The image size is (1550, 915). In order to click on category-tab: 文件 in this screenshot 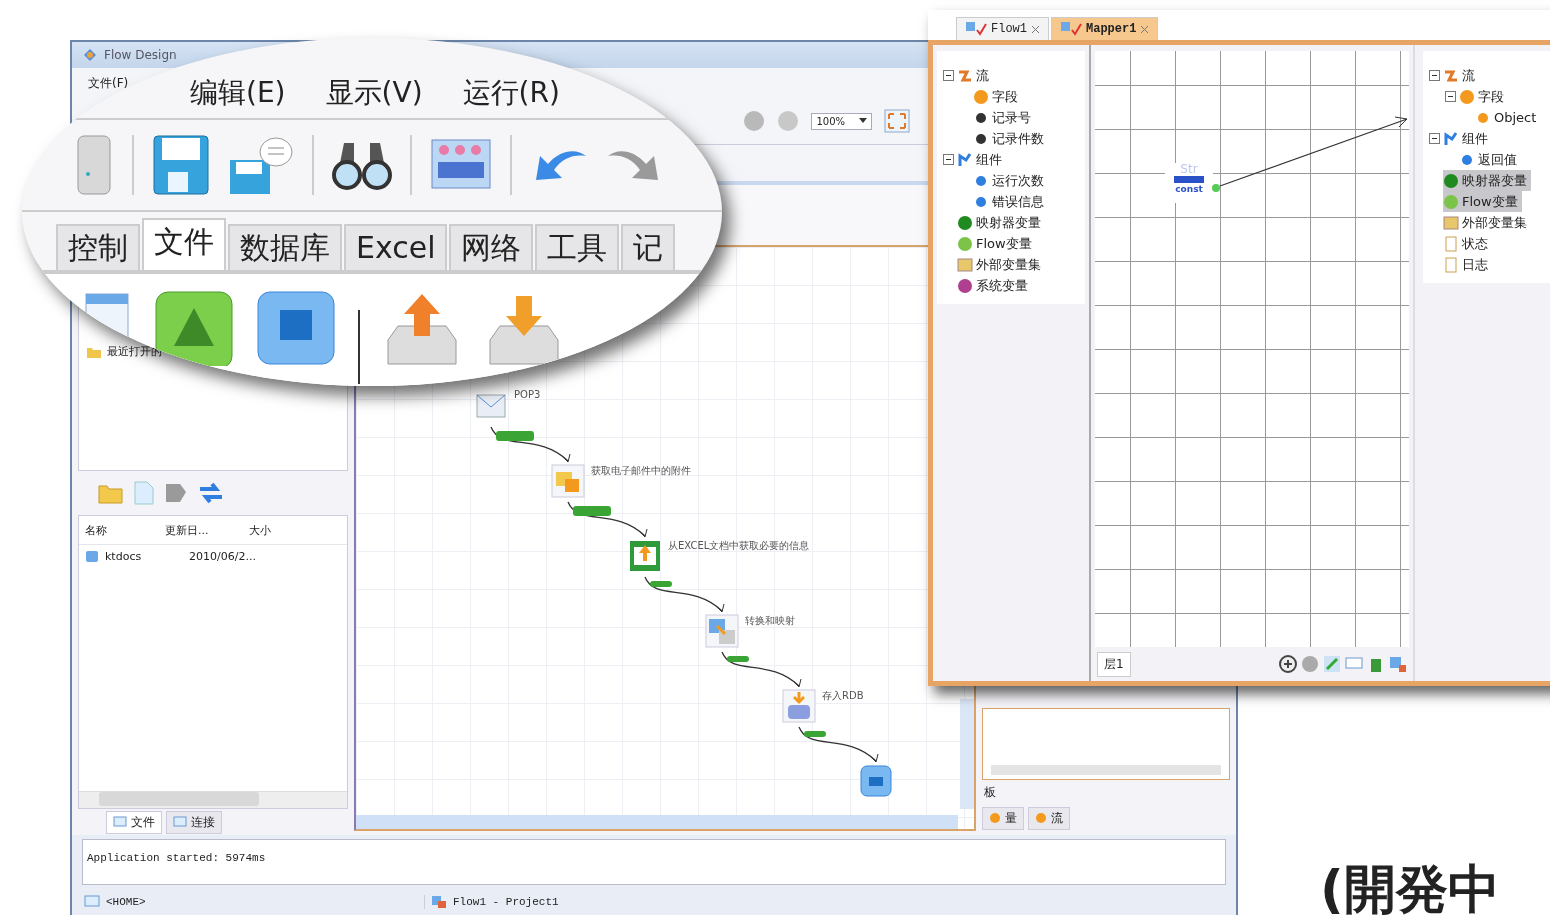, I will do `click(184, 244)`.